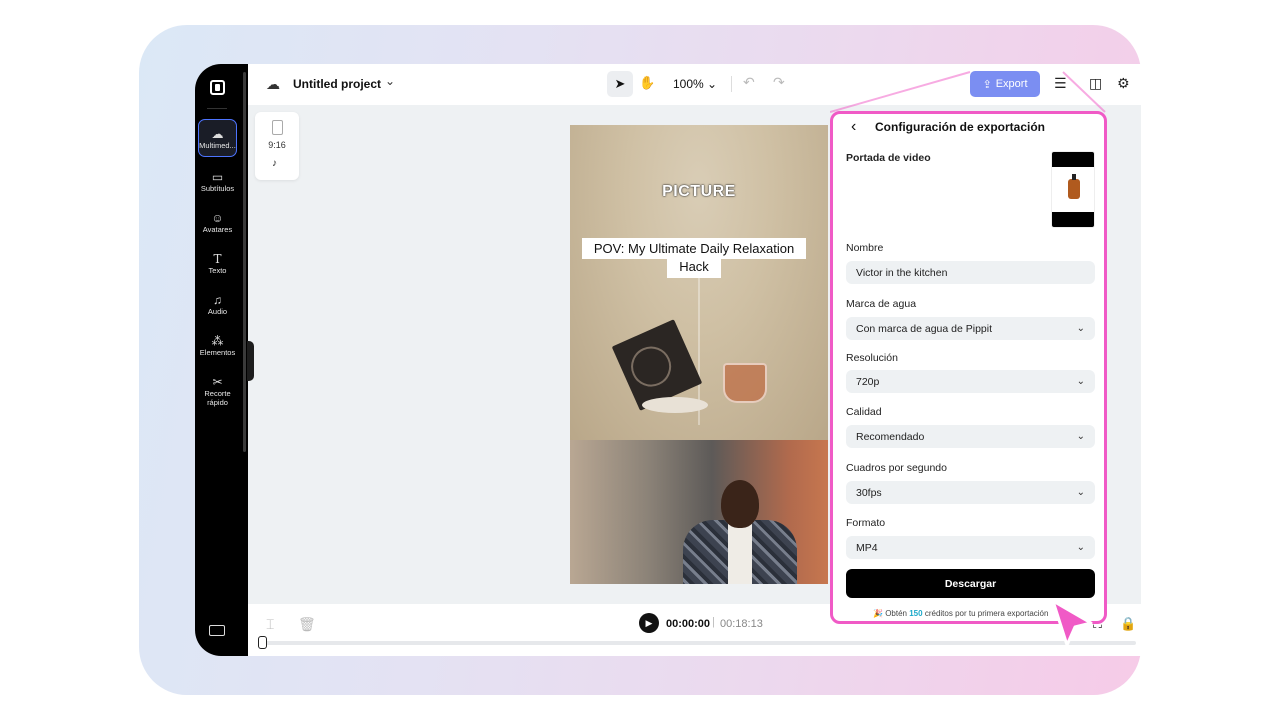 The image size is (1280, 720). What do you see at coordinates (694, 268) in the screenshot?
I see `caption-line-2: Hack` at bounding box center [694, 268].